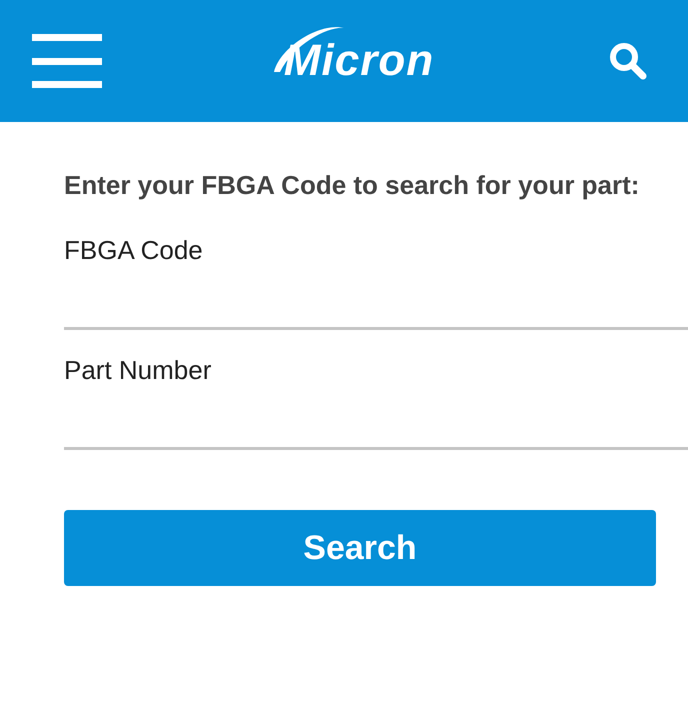 The width and height of the screenshot is (688, 724). I want to click on menu-button, so click(67, 61).